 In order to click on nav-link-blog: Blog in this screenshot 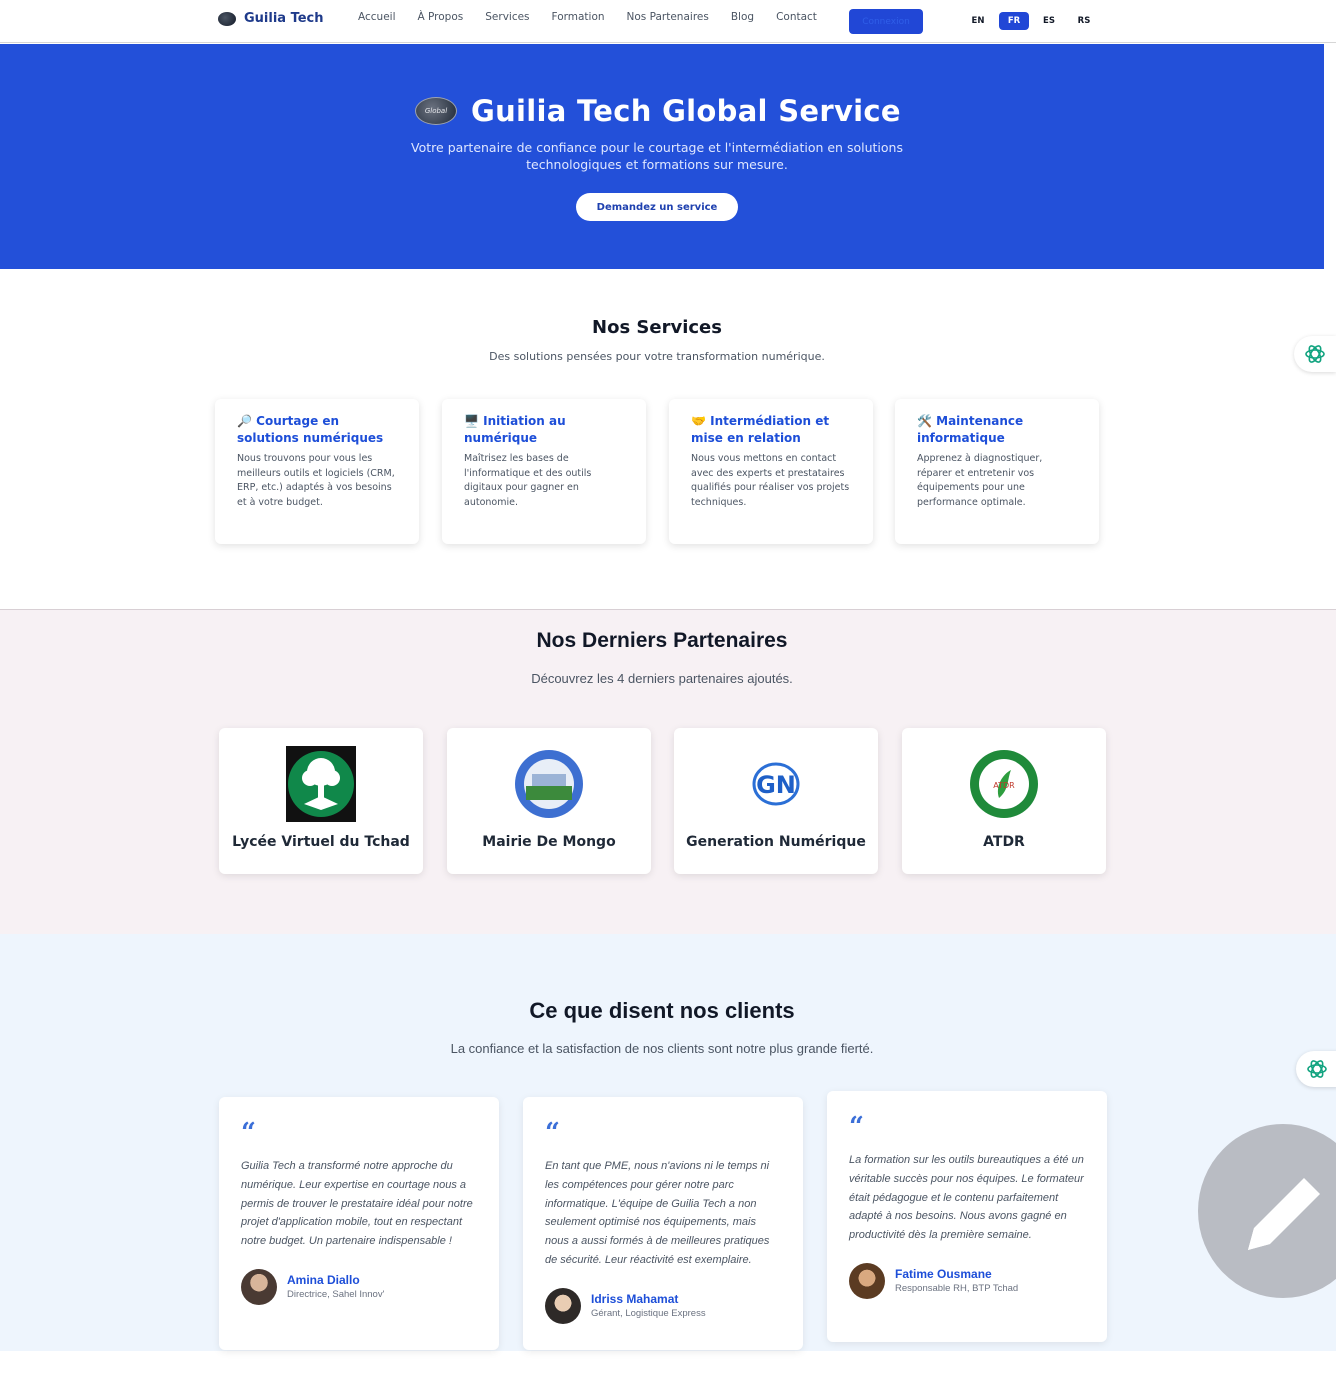, I will do `click(742, 17)`.